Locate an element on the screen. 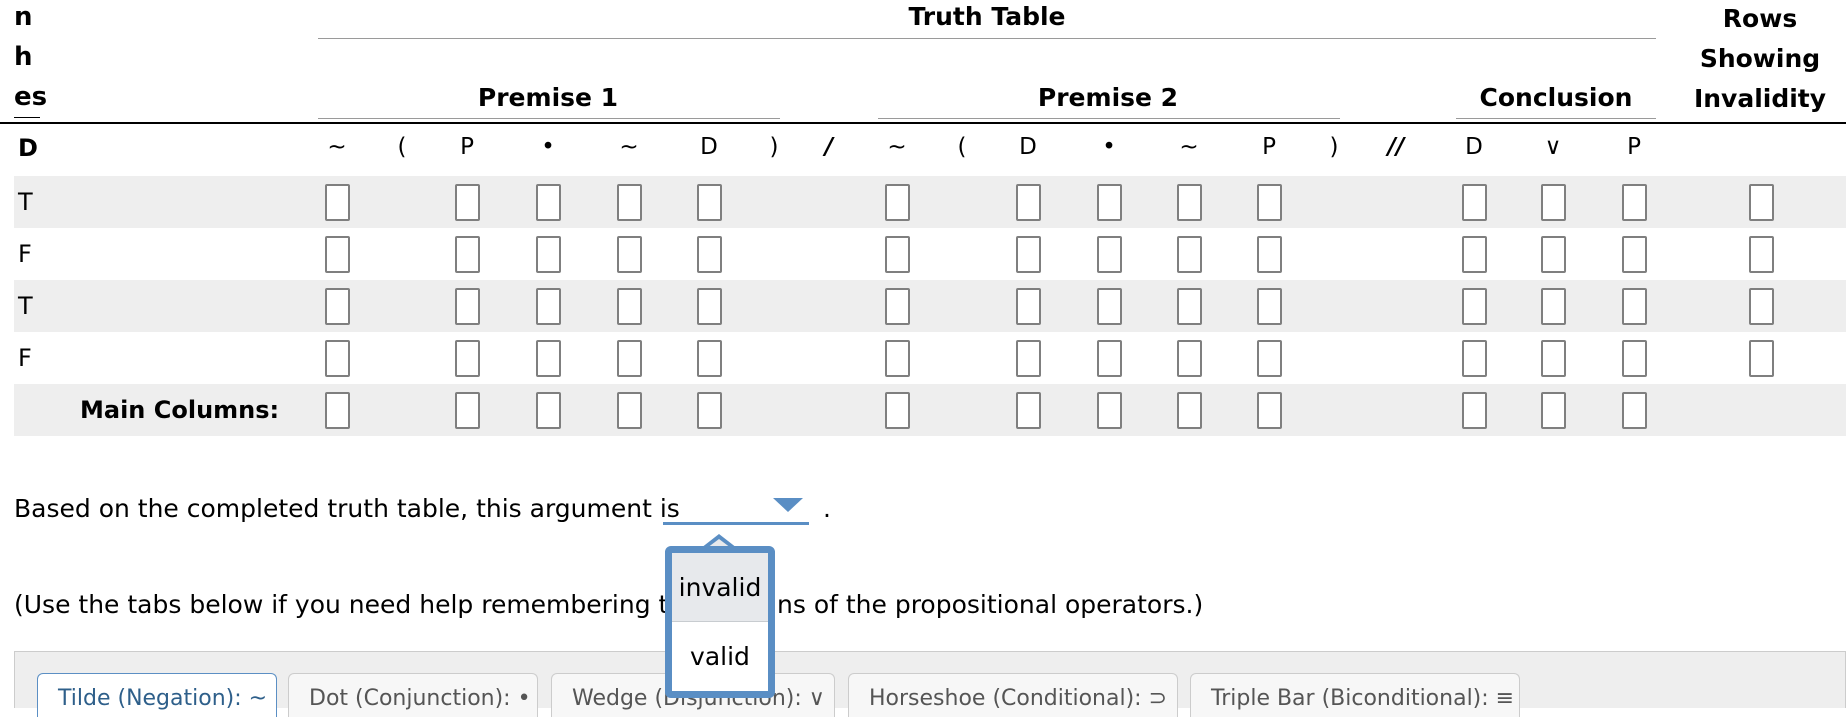 This screenshot has height=717, width=1846. conclusion-title: Conclusion is located at coordinates (1556, 97).